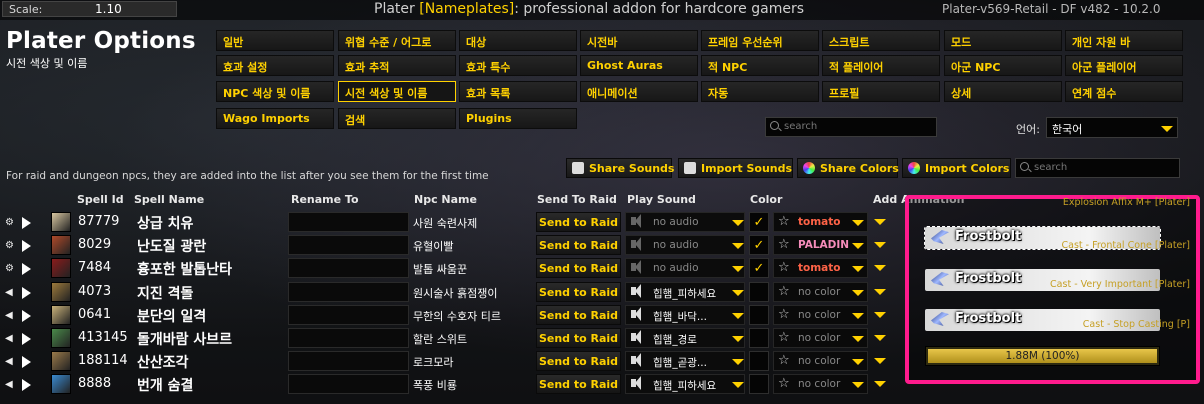 Image resolution: width=1204 pixels, height=404 pixels. What do you see at coordinates (1124, 91) in the screenshot?
I see `tab-2-7: 연계 점수` at bounding box center [1124, 91].